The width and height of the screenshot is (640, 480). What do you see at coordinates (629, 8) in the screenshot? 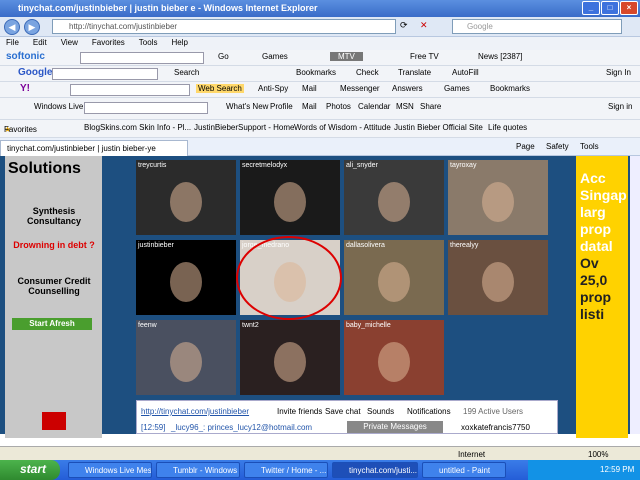
I see `close-button: ×` at bounding box center [629, 8].